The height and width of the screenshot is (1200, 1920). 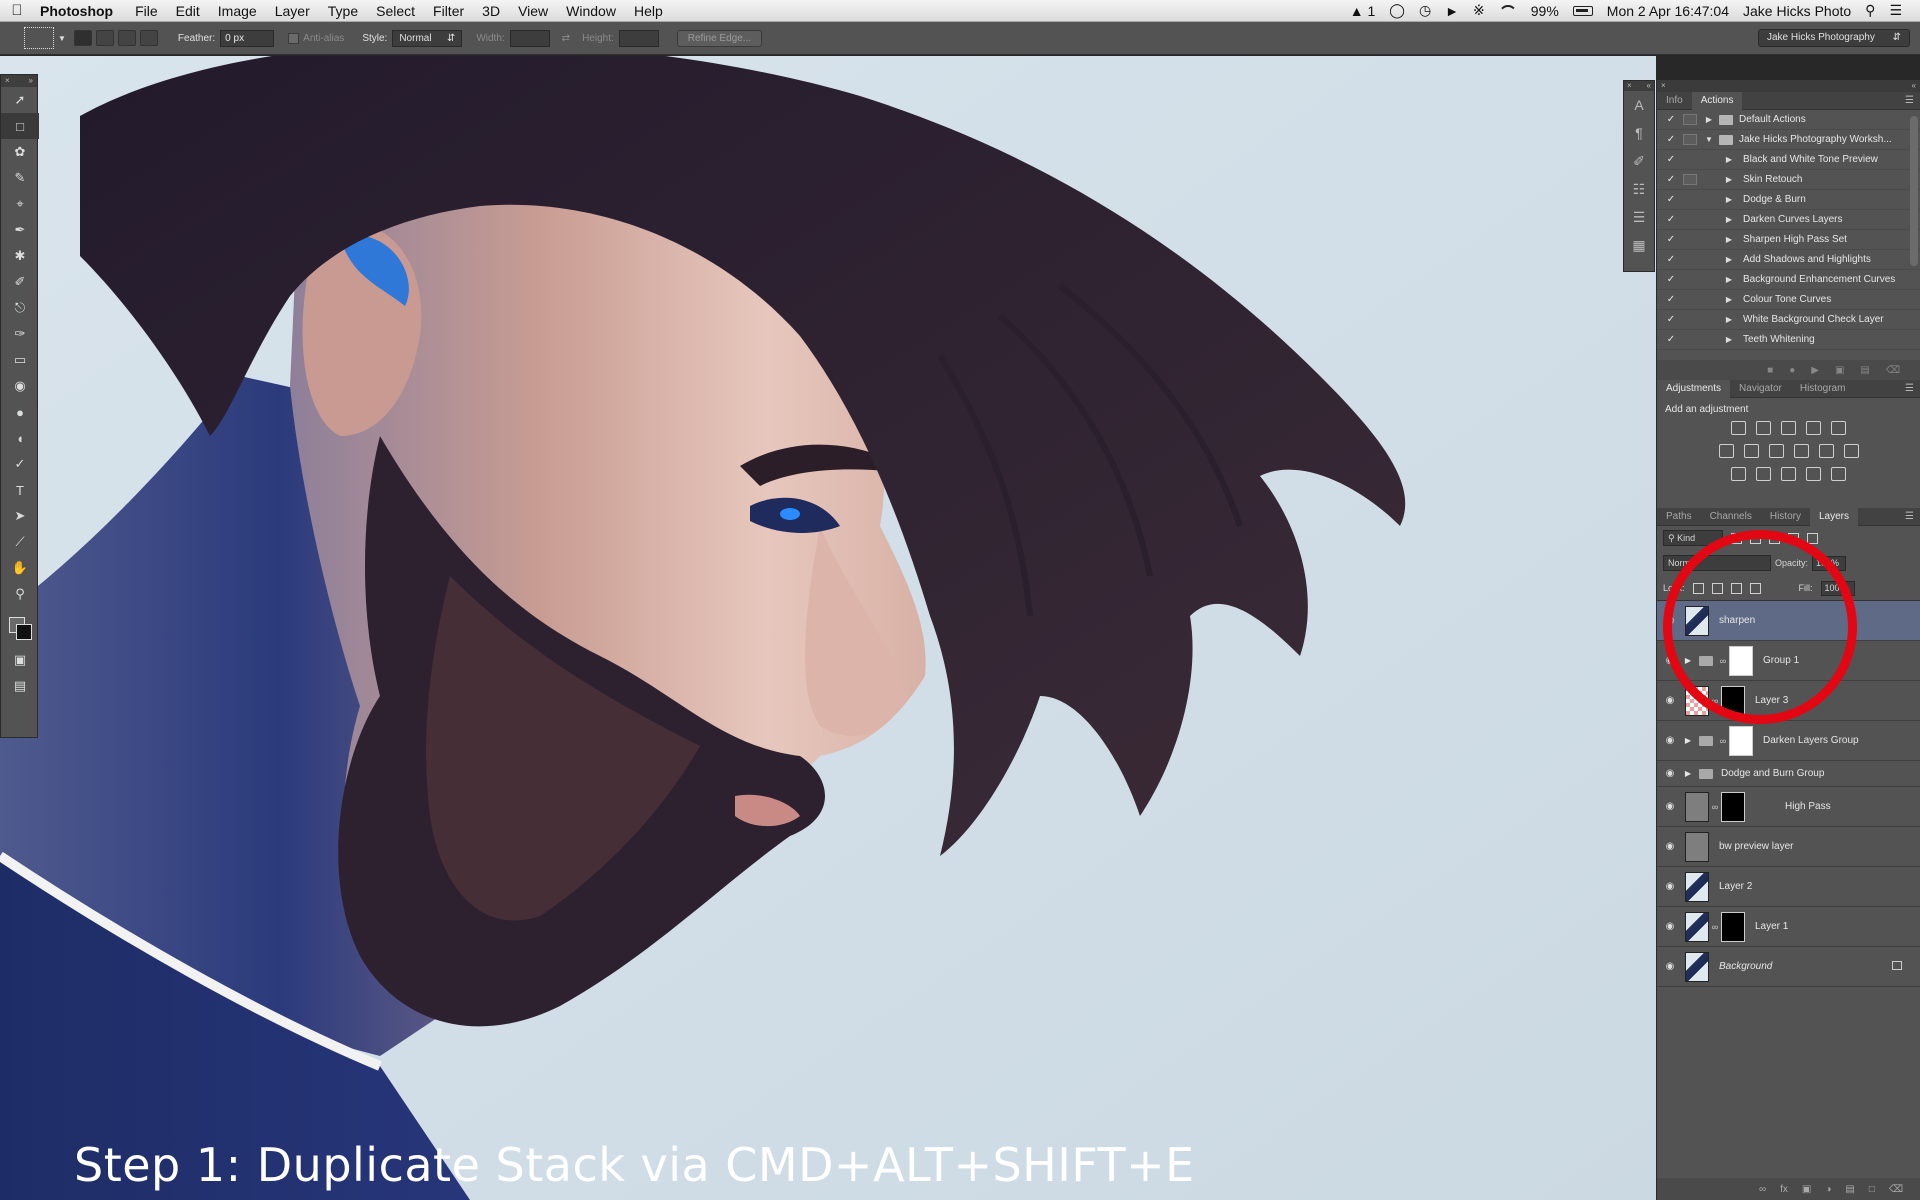 I want to click on action-set-default: ✓ ▶ Default Actions, so click(x=1788, y=120).